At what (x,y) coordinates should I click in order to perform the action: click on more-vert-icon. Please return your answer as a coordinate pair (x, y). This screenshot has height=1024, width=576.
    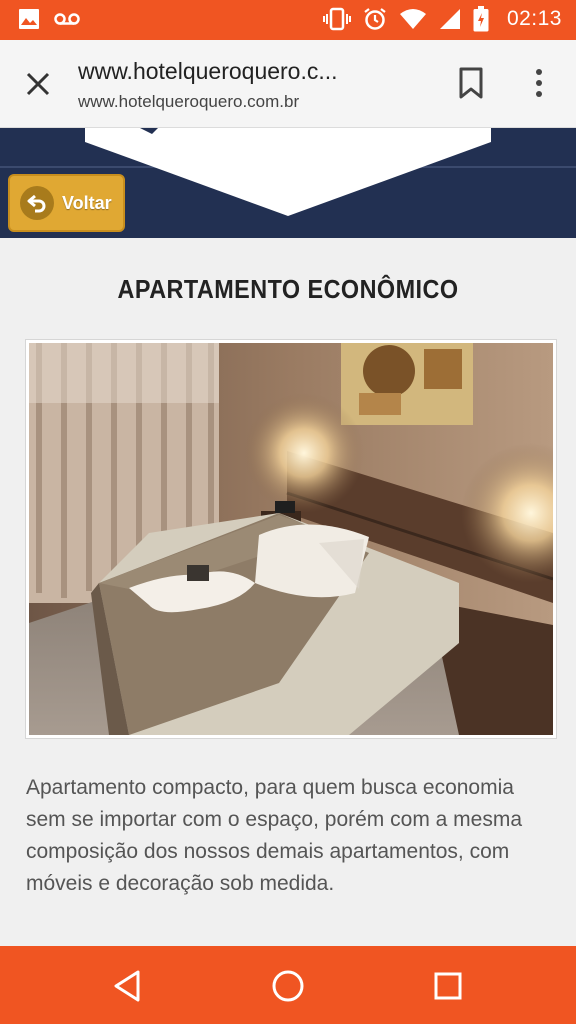
    Looking at the image, I should click on (539, 86).